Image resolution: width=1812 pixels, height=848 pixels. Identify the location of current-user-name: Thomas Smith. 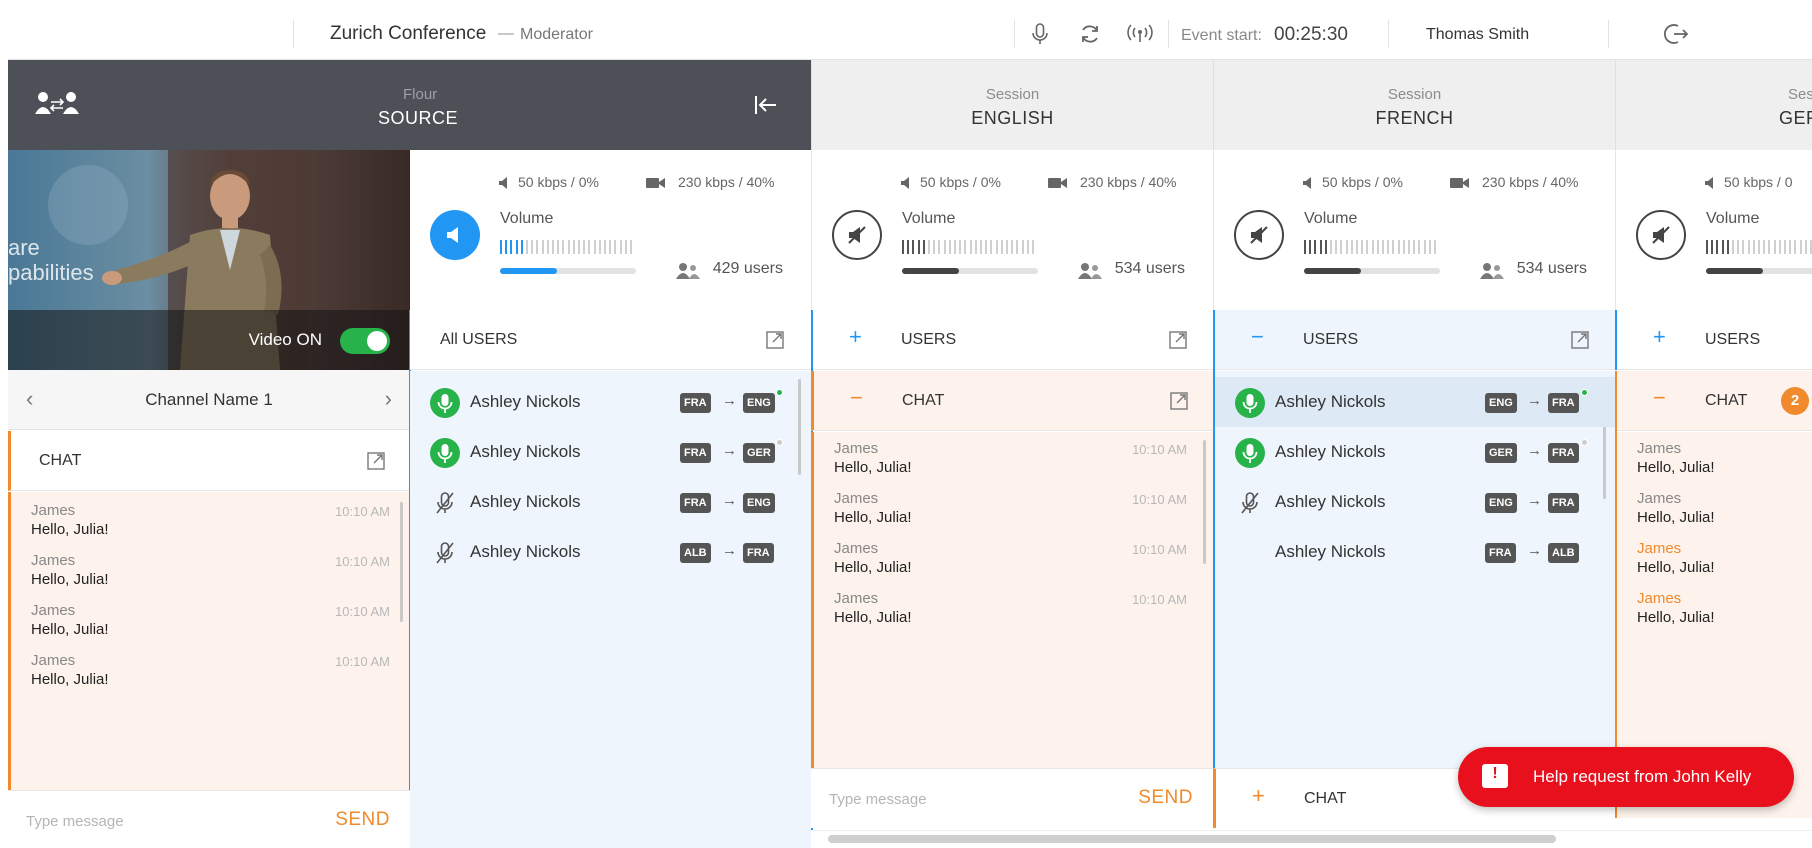
(1477, 35).